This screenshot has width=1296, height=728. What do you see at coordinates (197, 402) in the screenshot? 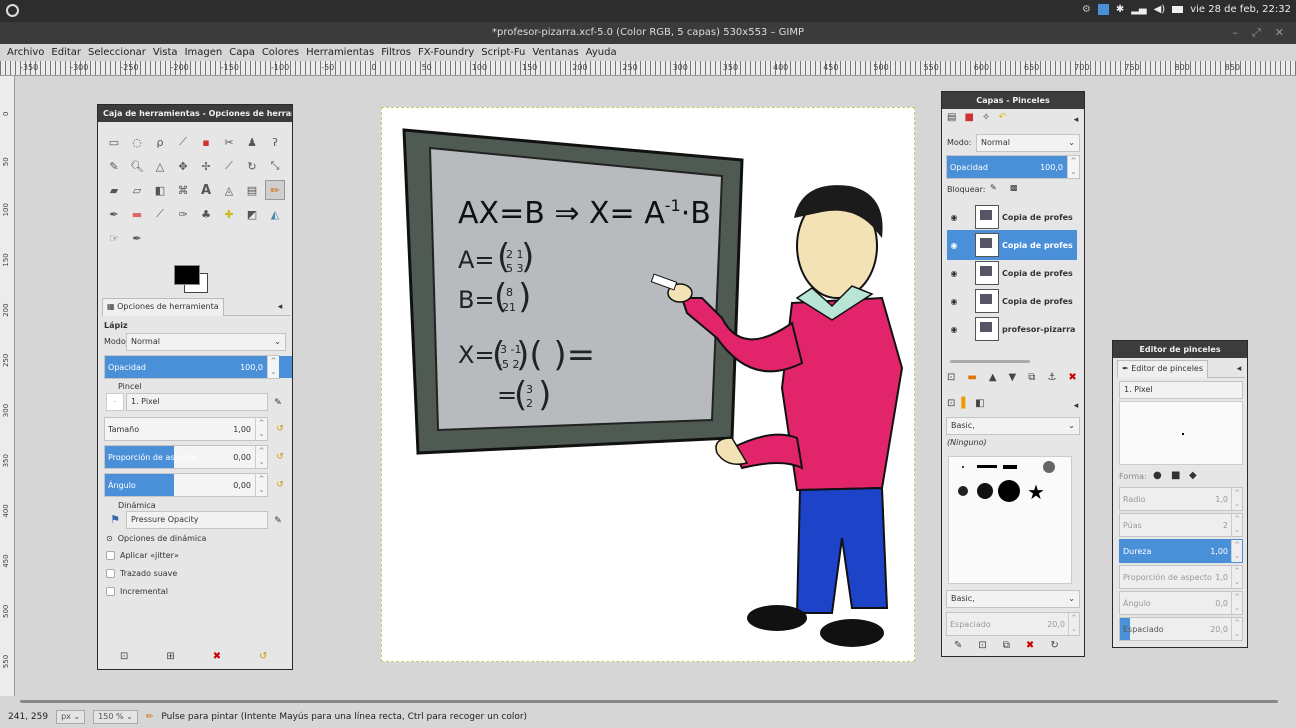
I see `brush-field: 1. Pixel` at bounding box center [197, 402].